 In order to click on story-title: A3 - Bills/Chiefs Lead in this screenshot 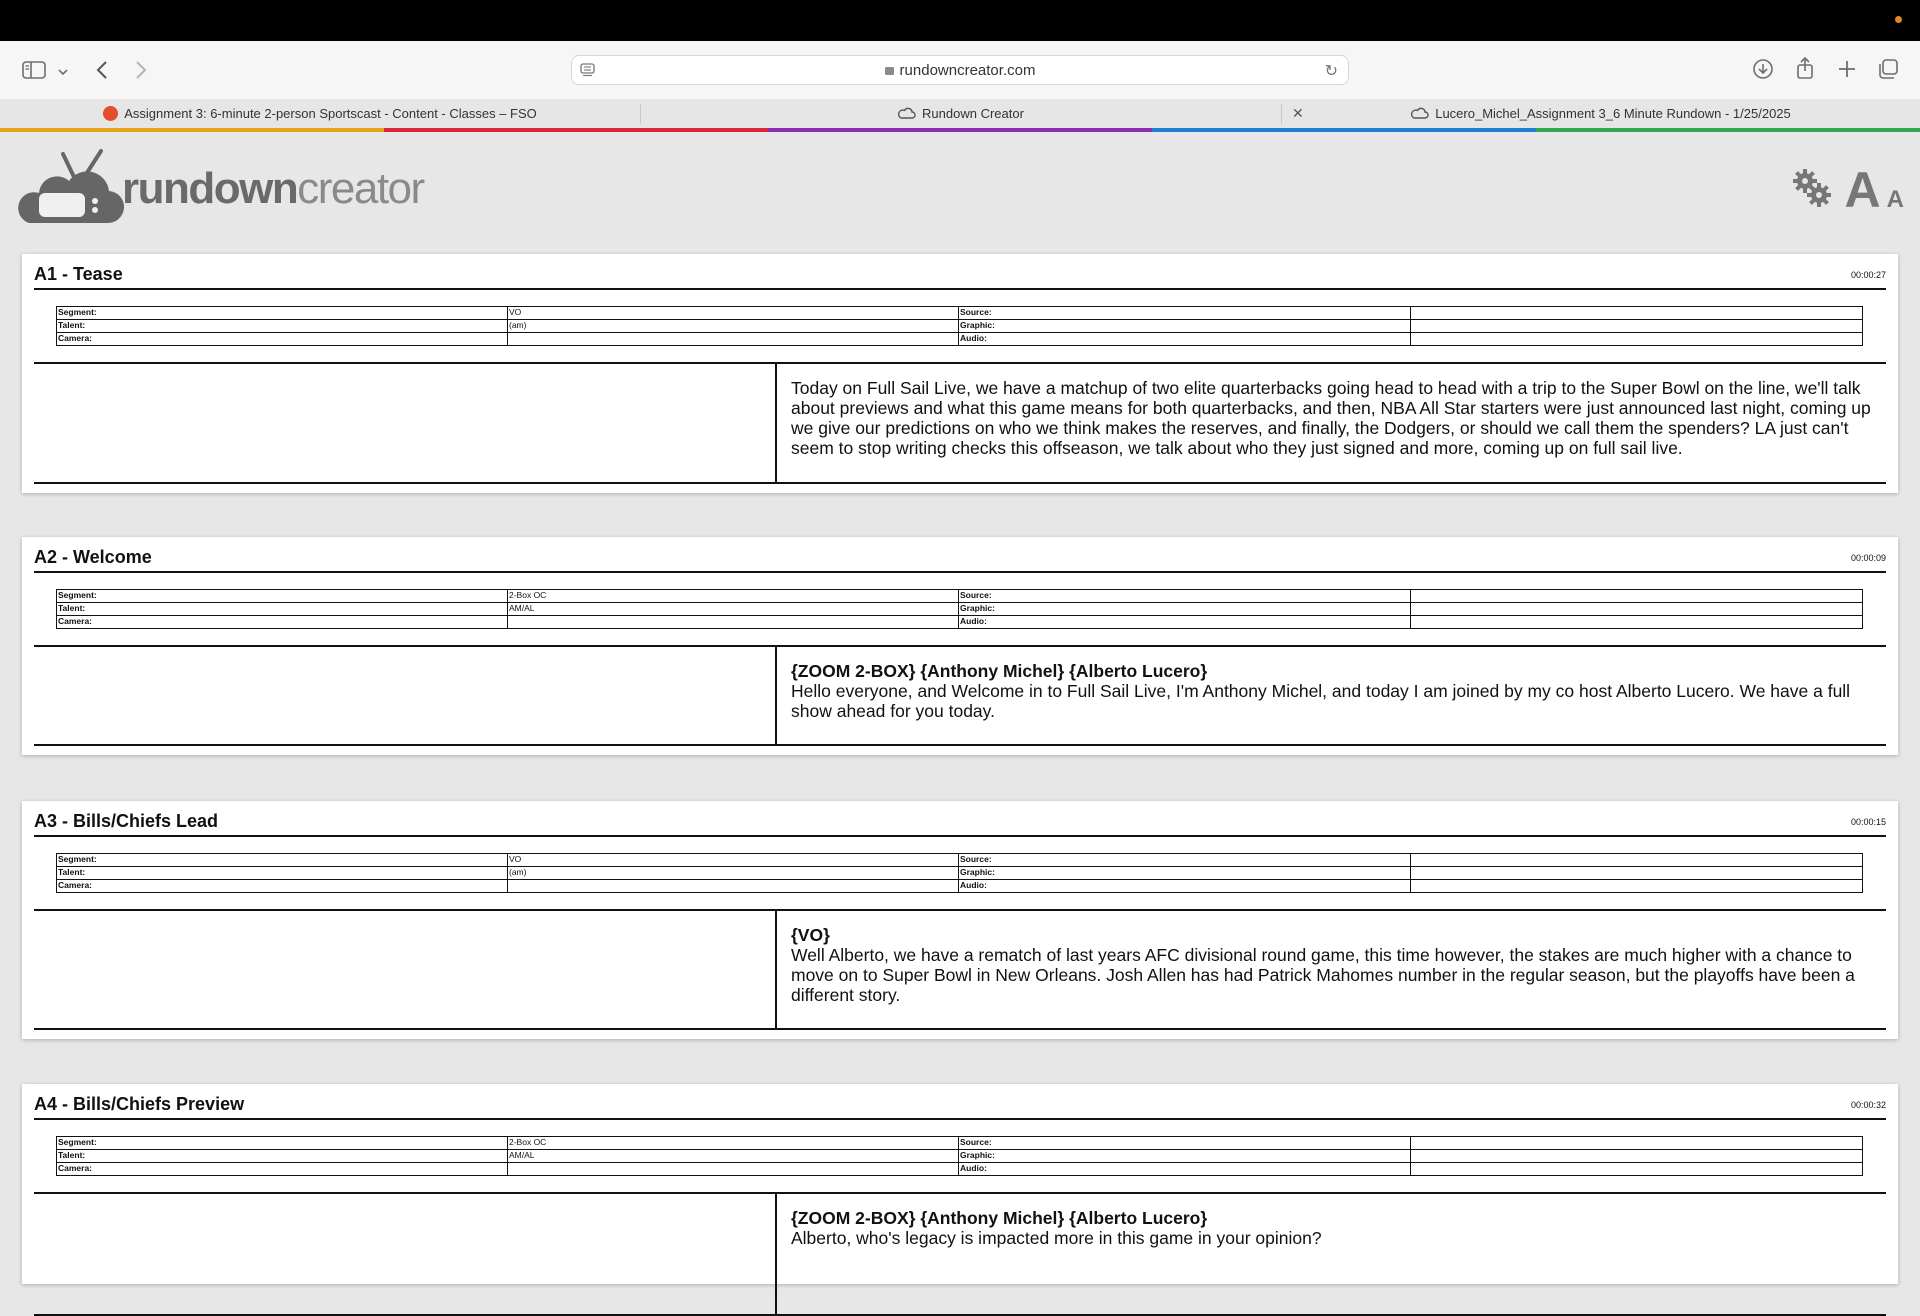, I will do `click(126, 821)`.